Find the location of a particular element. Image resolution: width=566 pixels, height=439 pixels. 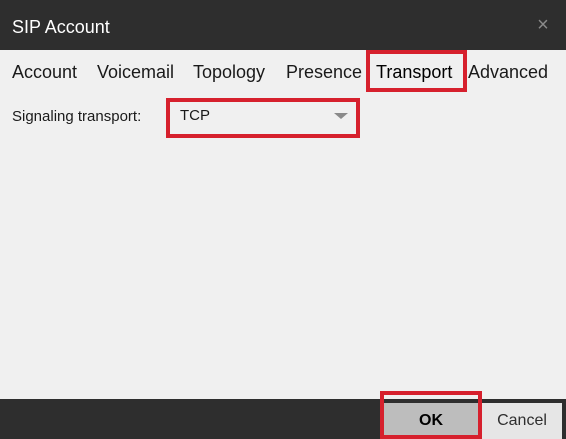

signaling-transport-value: TCP is located at coordinates (195, 115).